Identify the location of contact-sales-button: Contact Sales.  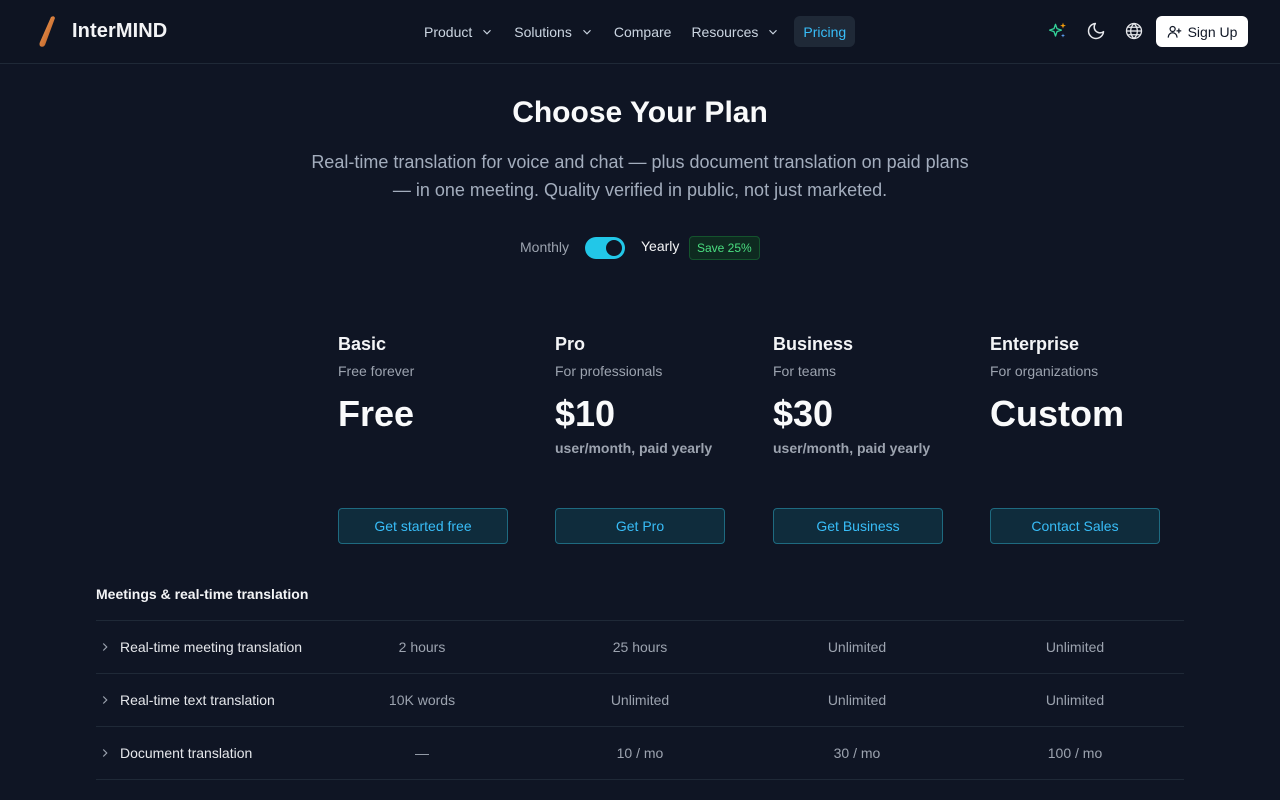
(1075, 526).